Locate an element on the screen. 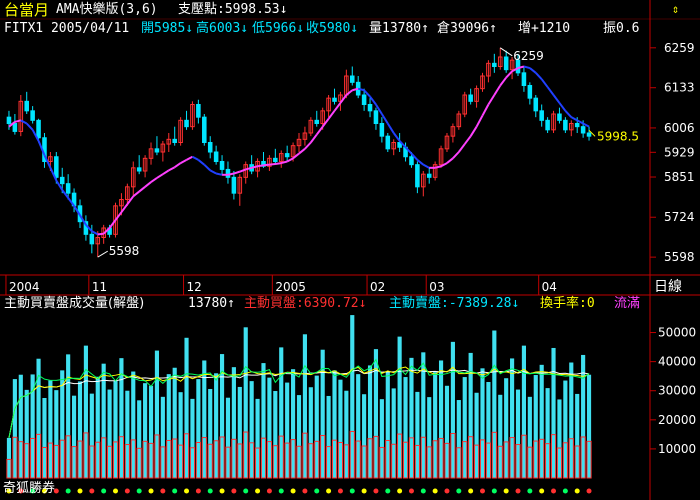 This screenshot has height=500, width=700. volume-tick-label: 10000 is located at coordinates (677, 449).